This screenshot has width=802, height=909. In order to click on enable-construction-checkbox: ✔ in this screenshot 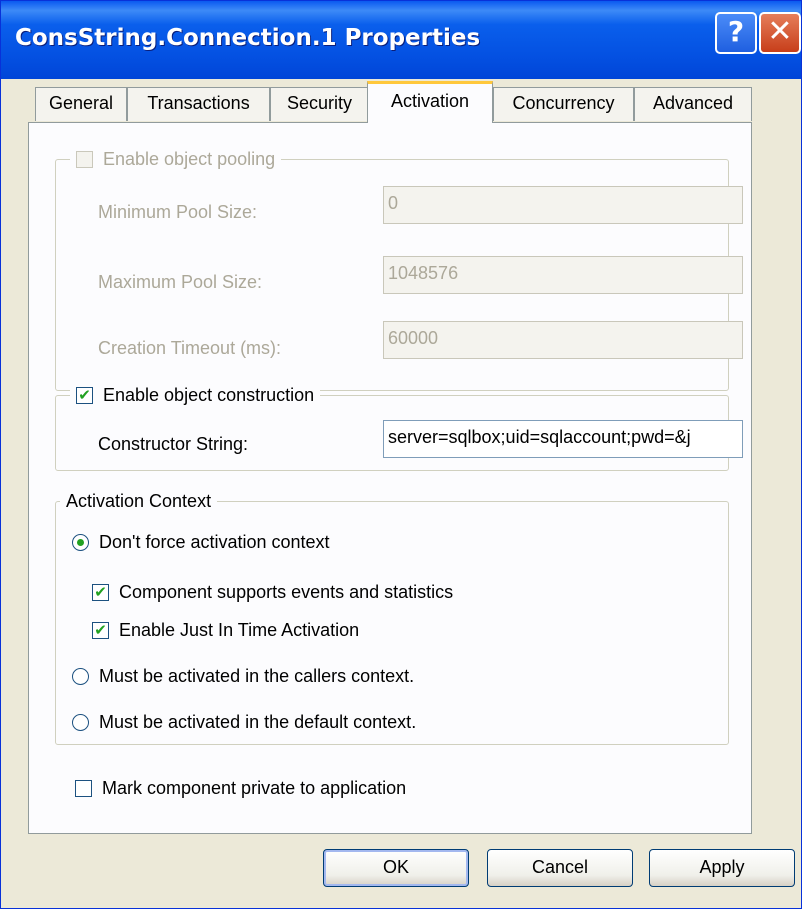, I will do `click(84, 395)`.